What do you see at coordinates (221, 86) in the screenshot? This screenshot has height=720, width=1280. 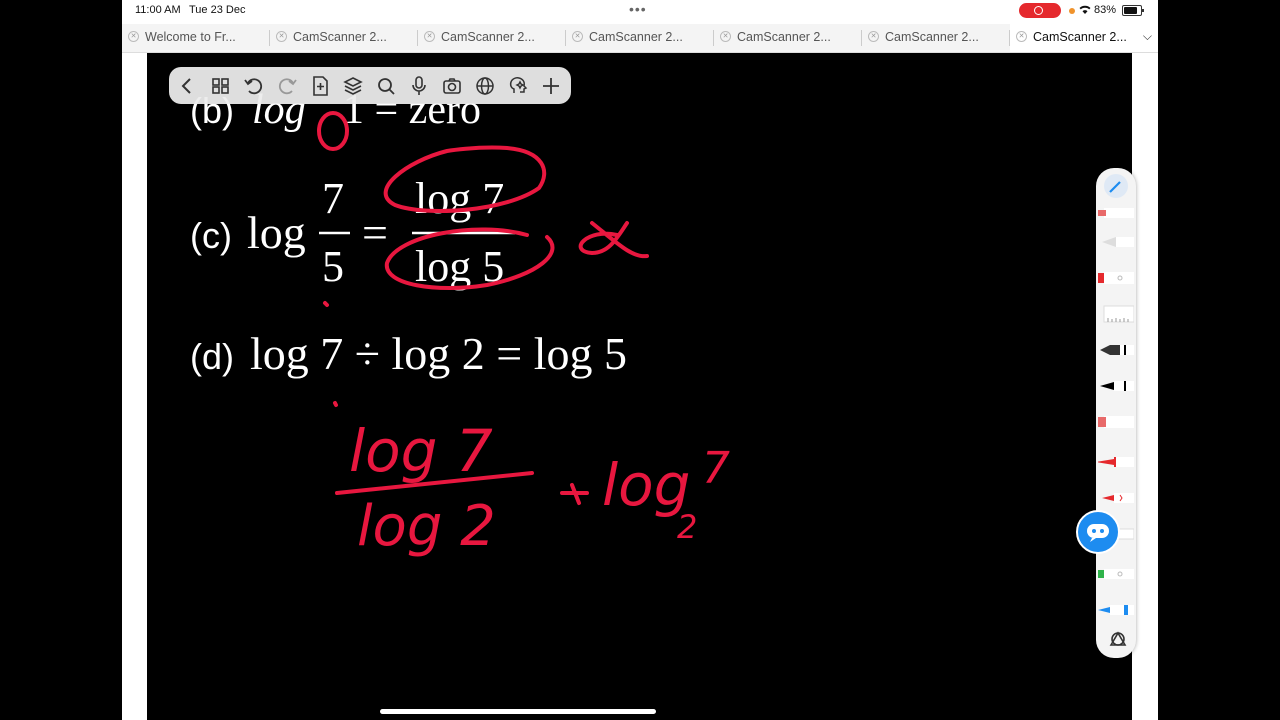 I see `grid-icon` at bounding box center [221, 86].